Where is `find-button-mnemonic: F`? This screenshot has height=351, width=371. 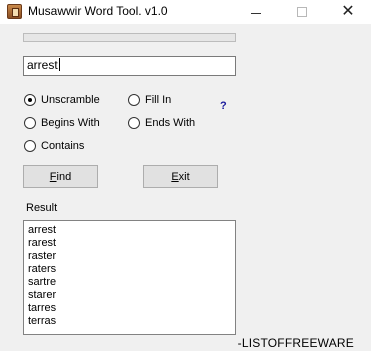
find-button-mnemonic: F is located at coordinates (53, 176).